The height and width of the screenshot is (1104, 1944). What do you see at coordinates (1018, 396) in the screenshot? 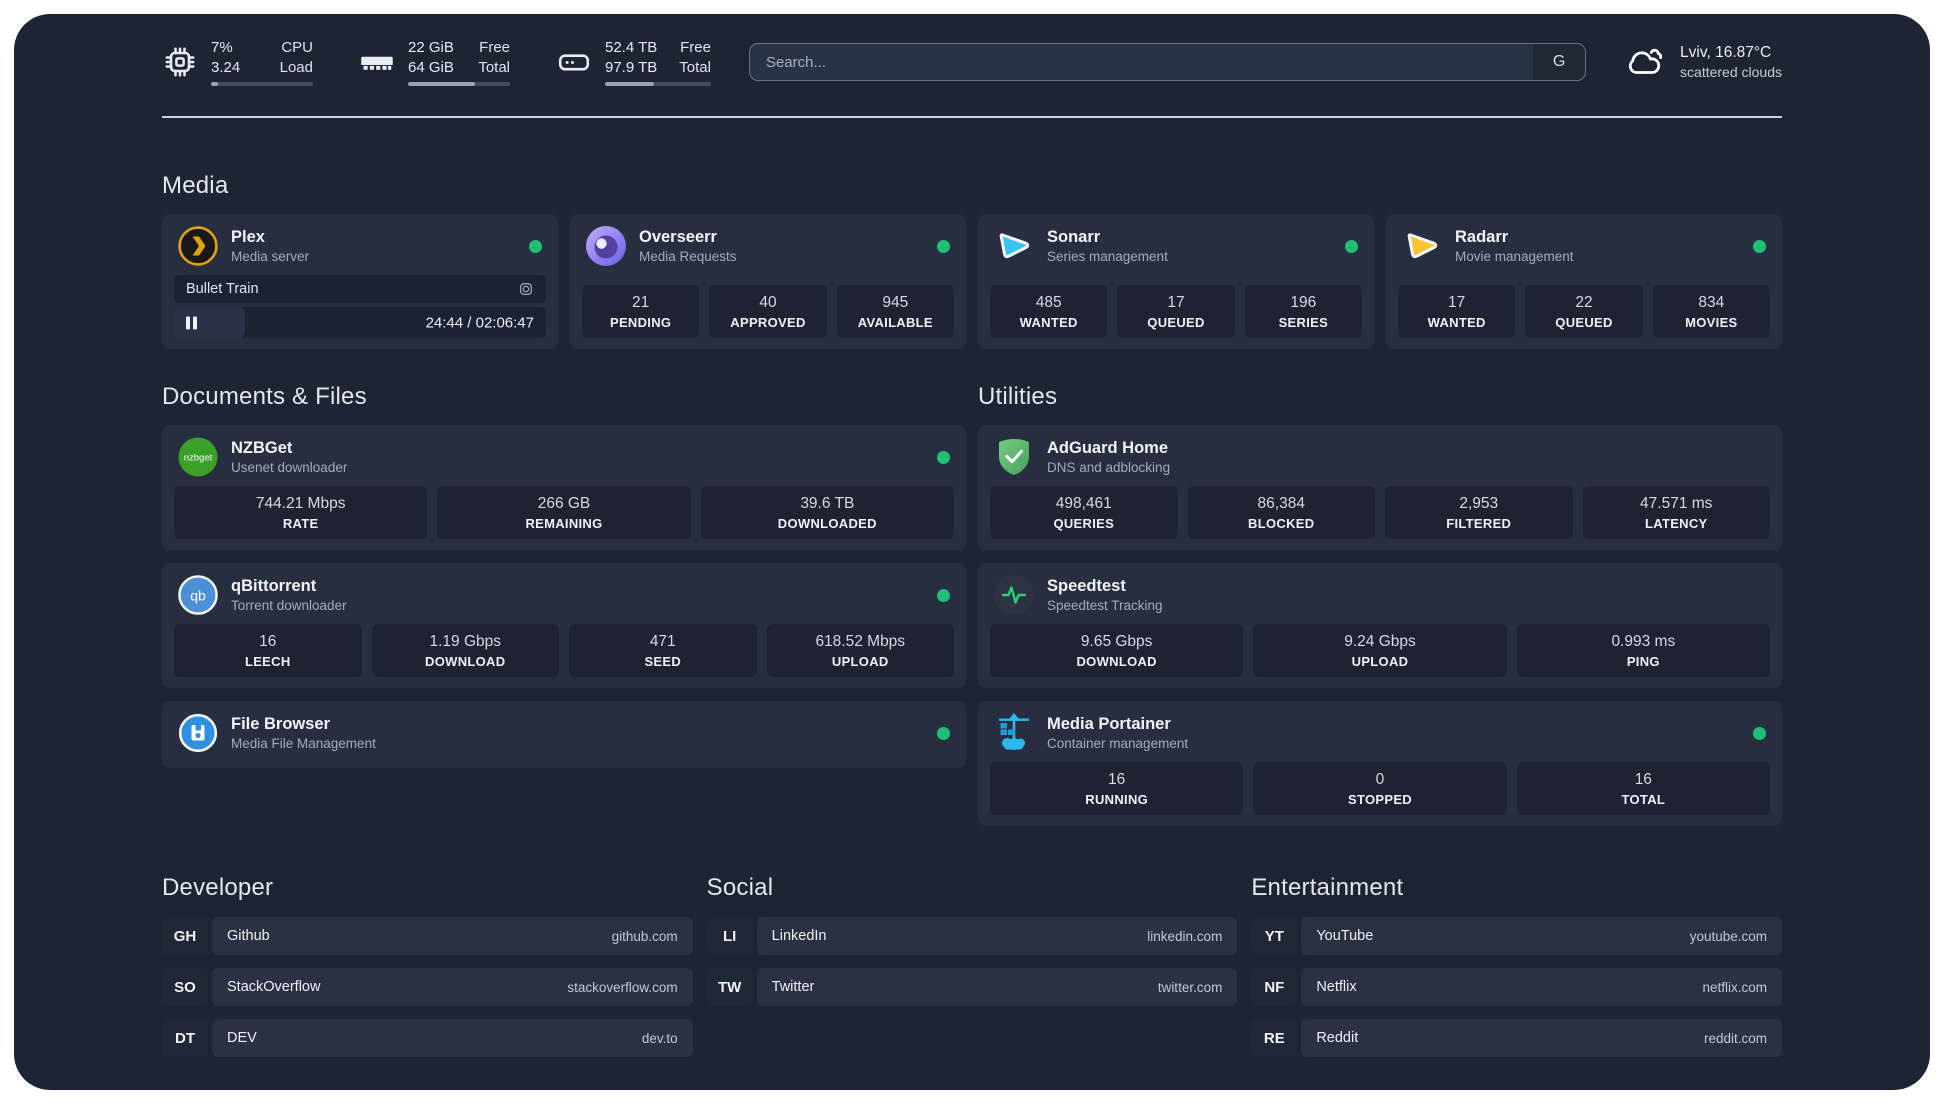
I see `section-title-utilities: Utilities` at bounding box center [1018, 396].